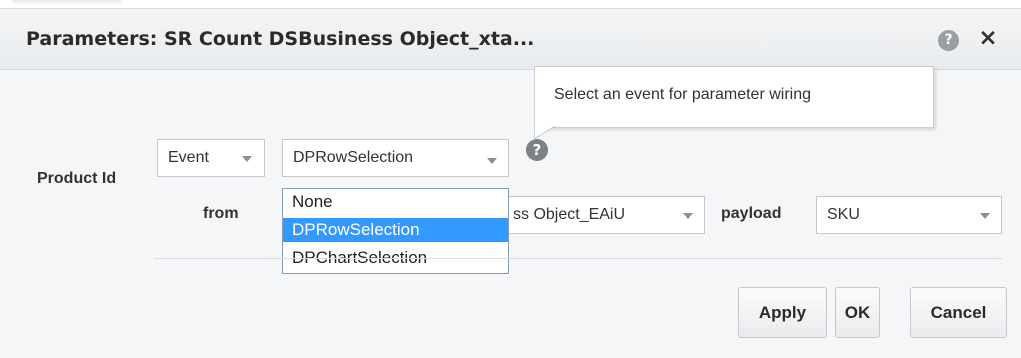 This screenshot has width=1021, height=358. I want to click on event-type-value: Event, so click(188, 157).